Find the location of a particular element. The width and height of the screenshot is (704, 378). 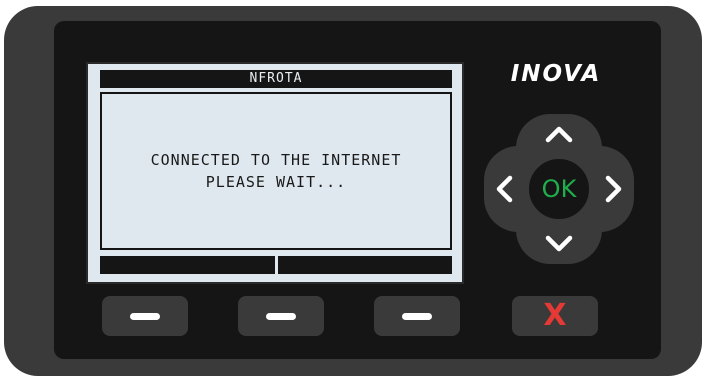

brand-logo: INOVA is located at coordinates (556, 74).